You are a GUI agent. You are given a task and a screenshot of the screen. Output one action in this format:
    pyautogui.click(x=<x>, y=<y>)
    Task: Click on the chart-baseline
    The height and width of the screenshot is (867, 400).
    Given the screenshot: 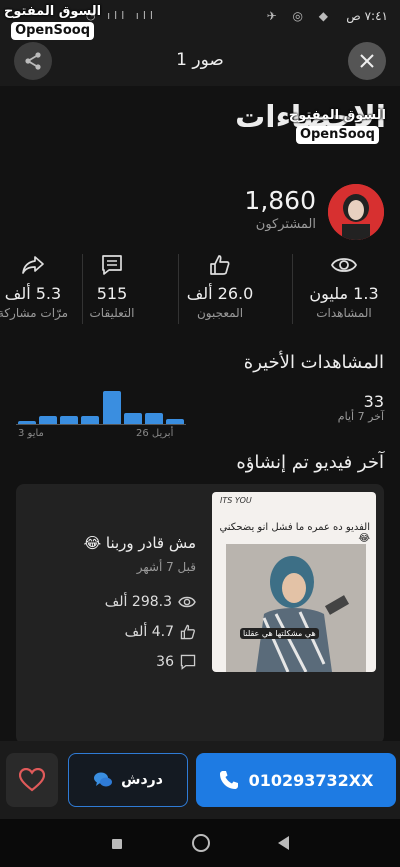 What is the action you would take?
    pyautogui.click(x=101, y=424)
    